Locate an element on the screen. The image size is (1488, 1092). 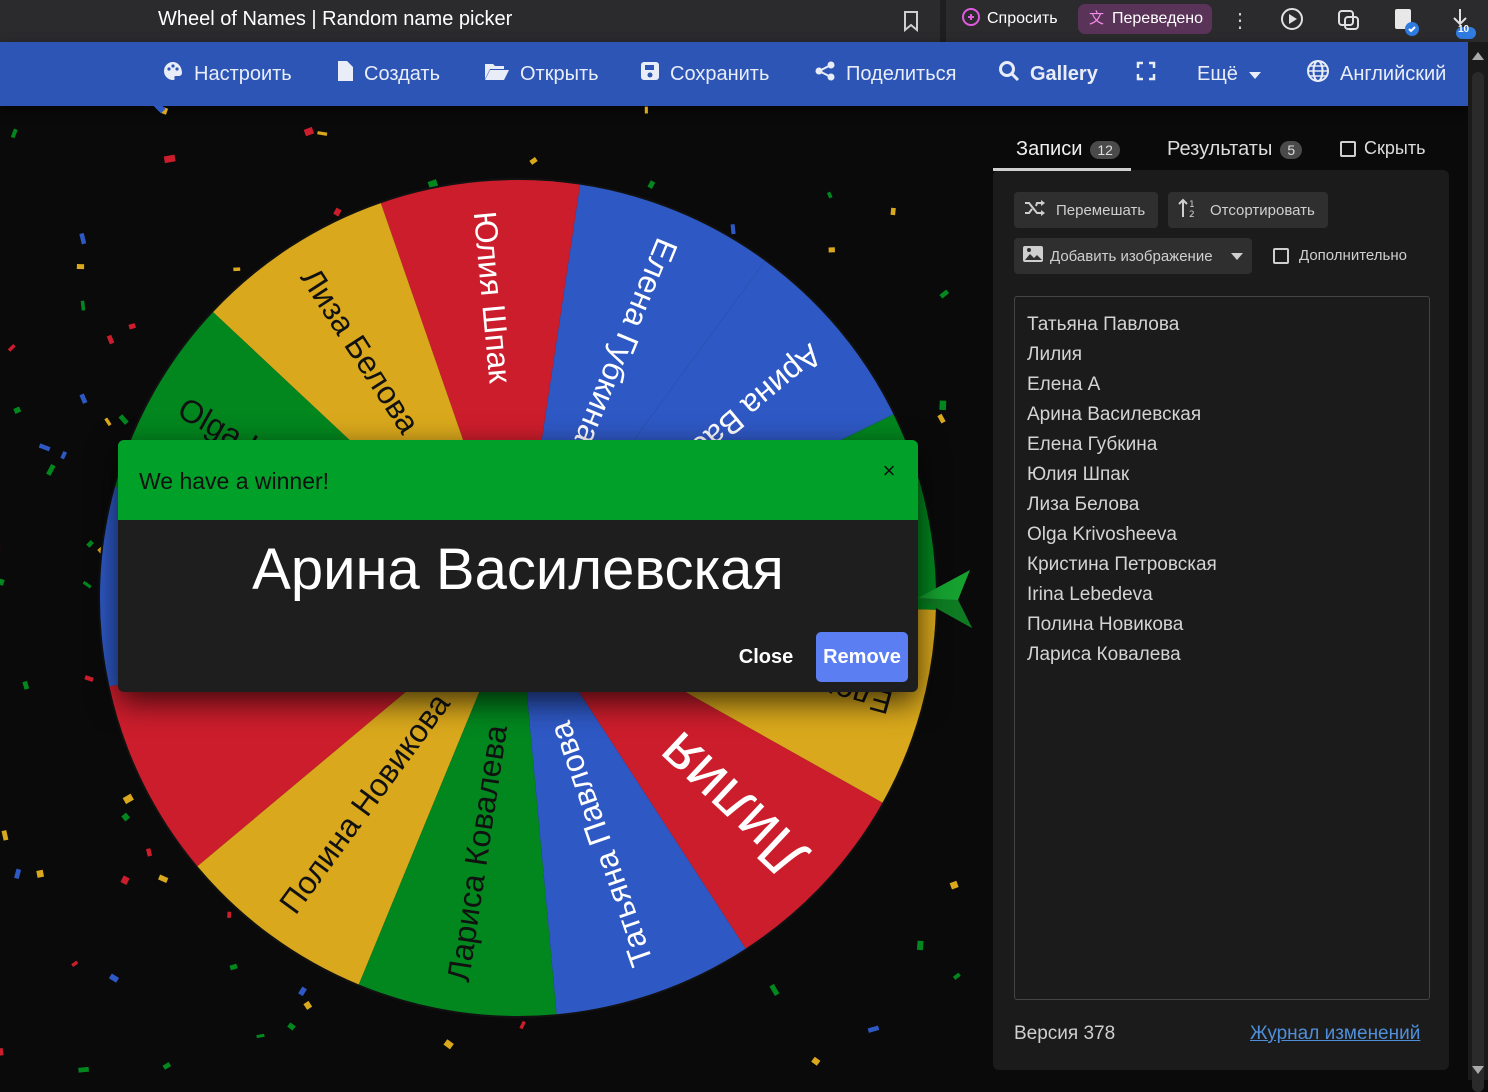
nav-create-label: Создать is located at coordinates (402, 74).